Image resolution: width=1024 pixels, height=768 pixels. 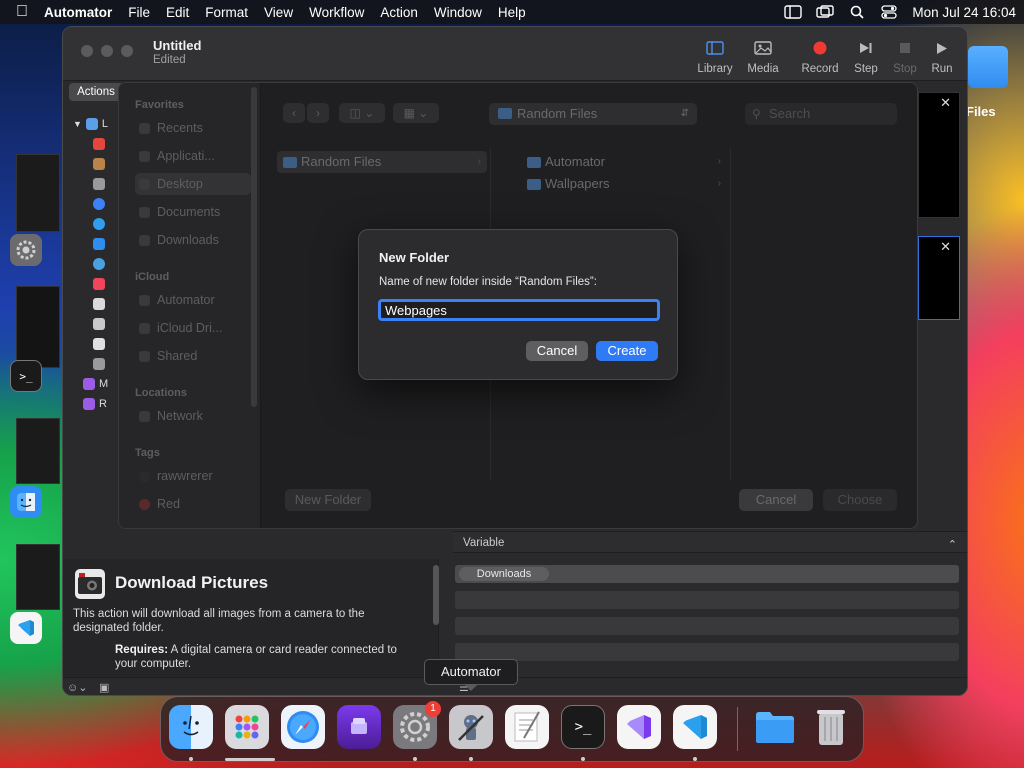 What do you see at coordinates (161, 393) in the screenshot?
I see `locations-header: Locations` at bounding box center [161, 393].